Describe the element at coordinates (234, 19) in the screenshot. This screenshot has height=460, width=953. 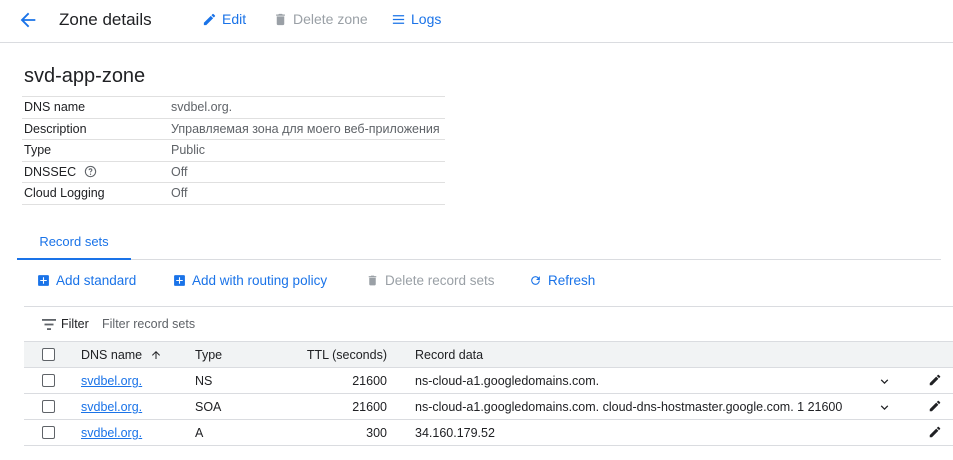
I see `edit-label: Edit` at that location.